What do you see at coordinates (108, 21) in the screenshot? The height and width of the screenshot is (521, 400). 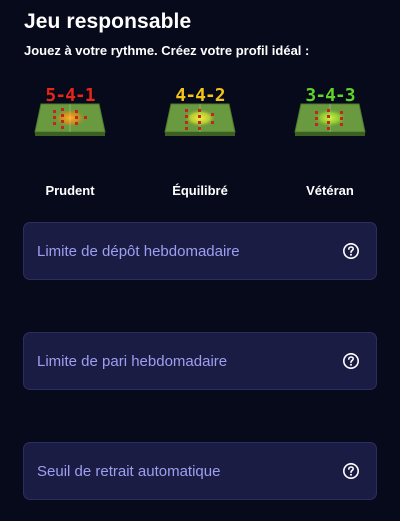 I see `page-title: Jeu responsable` at bounding box center [108, 21].